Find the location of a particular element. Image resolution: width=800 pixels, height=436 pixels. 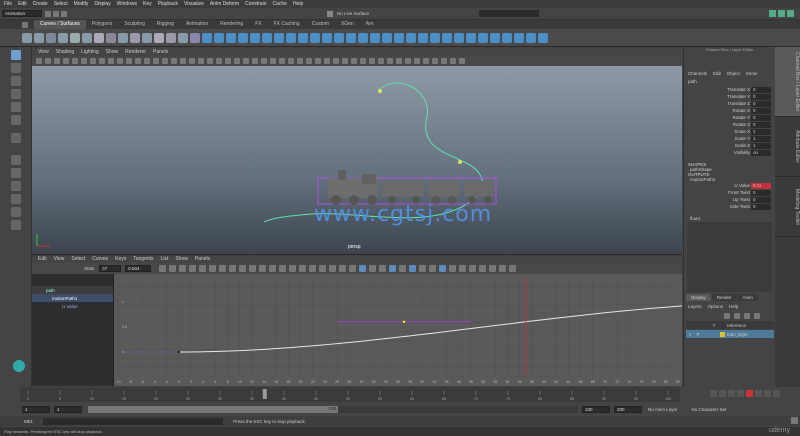

menu-create: Create is located at coordinates (40, 4).